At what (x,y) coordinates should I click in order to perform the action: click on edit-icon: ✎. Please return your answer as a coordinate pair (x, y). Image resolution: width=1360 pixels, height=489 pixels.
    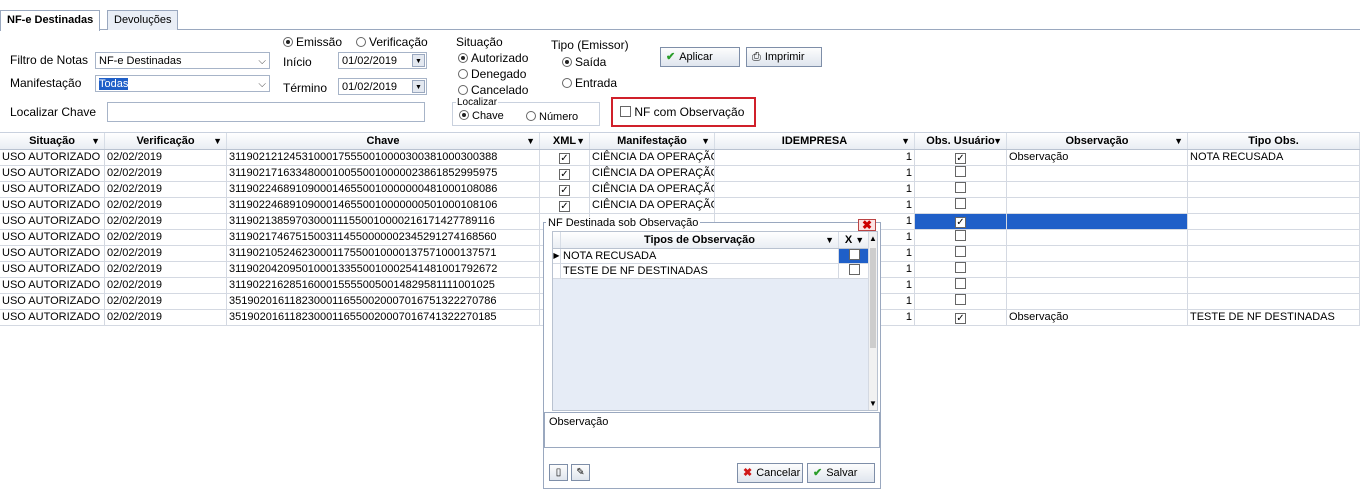
    Looking at the image, I should click on (580, 472).